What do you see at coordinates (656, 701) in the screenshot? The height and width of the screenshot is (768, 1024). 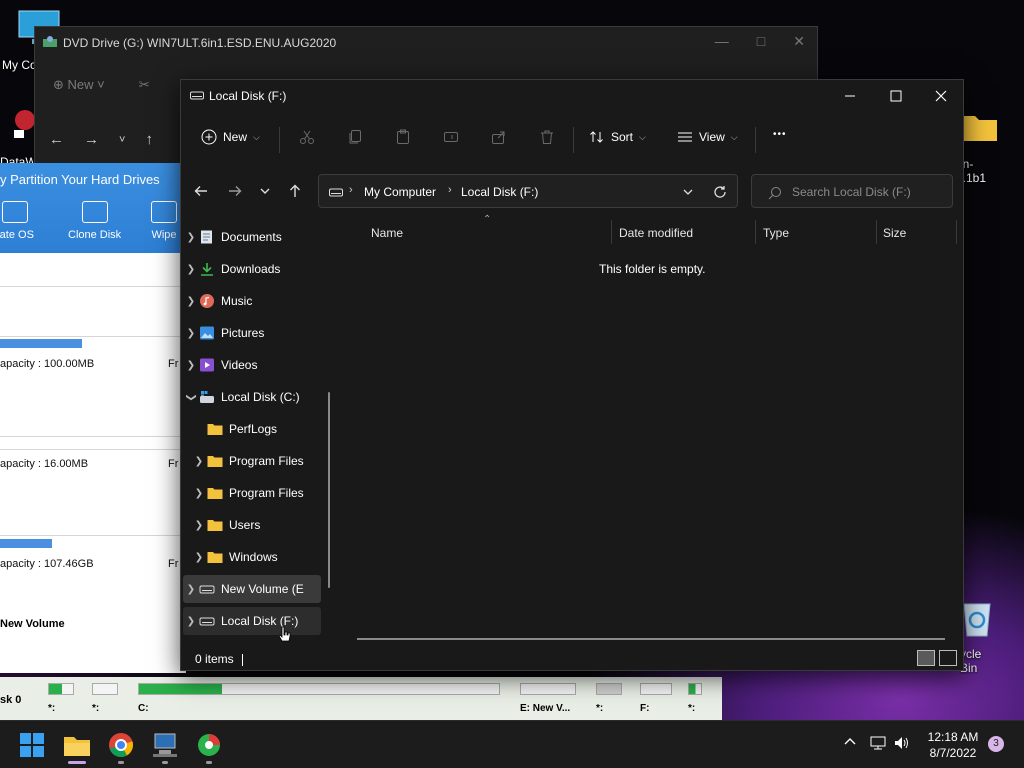 I see `disk-slot: F:` at bounding box center [656, 701].